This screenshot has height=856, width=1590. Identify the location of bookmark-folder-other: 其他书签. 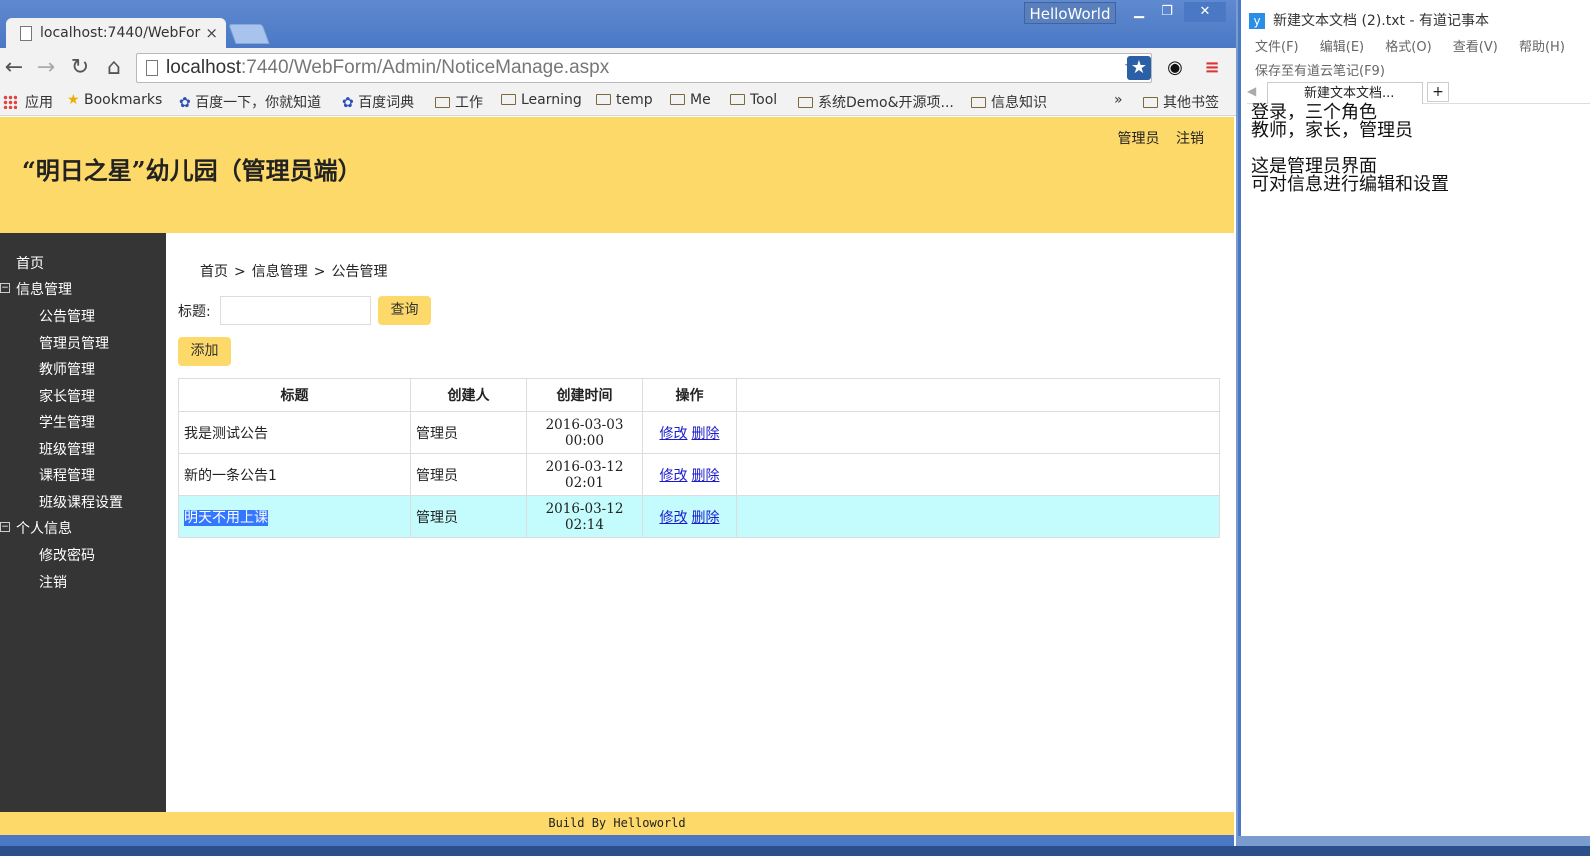
(1181, 102).